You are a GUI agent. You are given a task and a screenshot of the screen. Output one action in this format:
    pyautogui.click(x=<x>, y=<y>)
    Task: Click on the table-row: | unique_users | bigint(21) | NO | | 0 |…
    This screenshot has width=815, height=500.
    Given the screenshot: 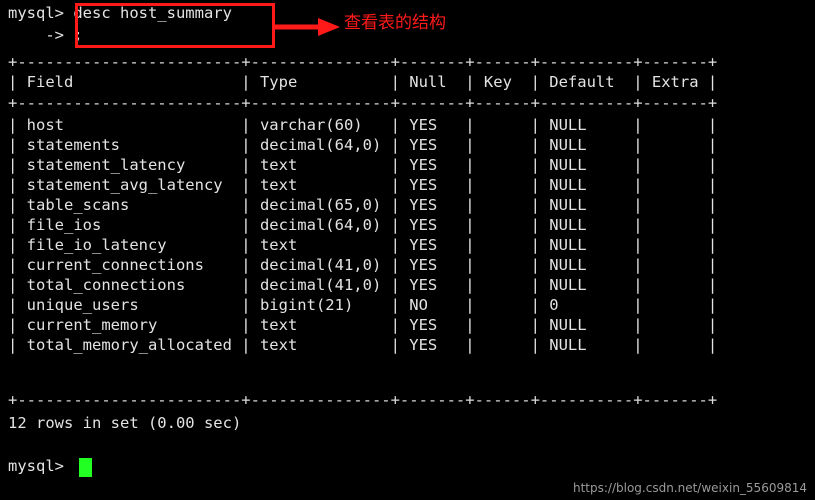 What is the action you would take?
    pyautogui.click(x=363, y=305)
    